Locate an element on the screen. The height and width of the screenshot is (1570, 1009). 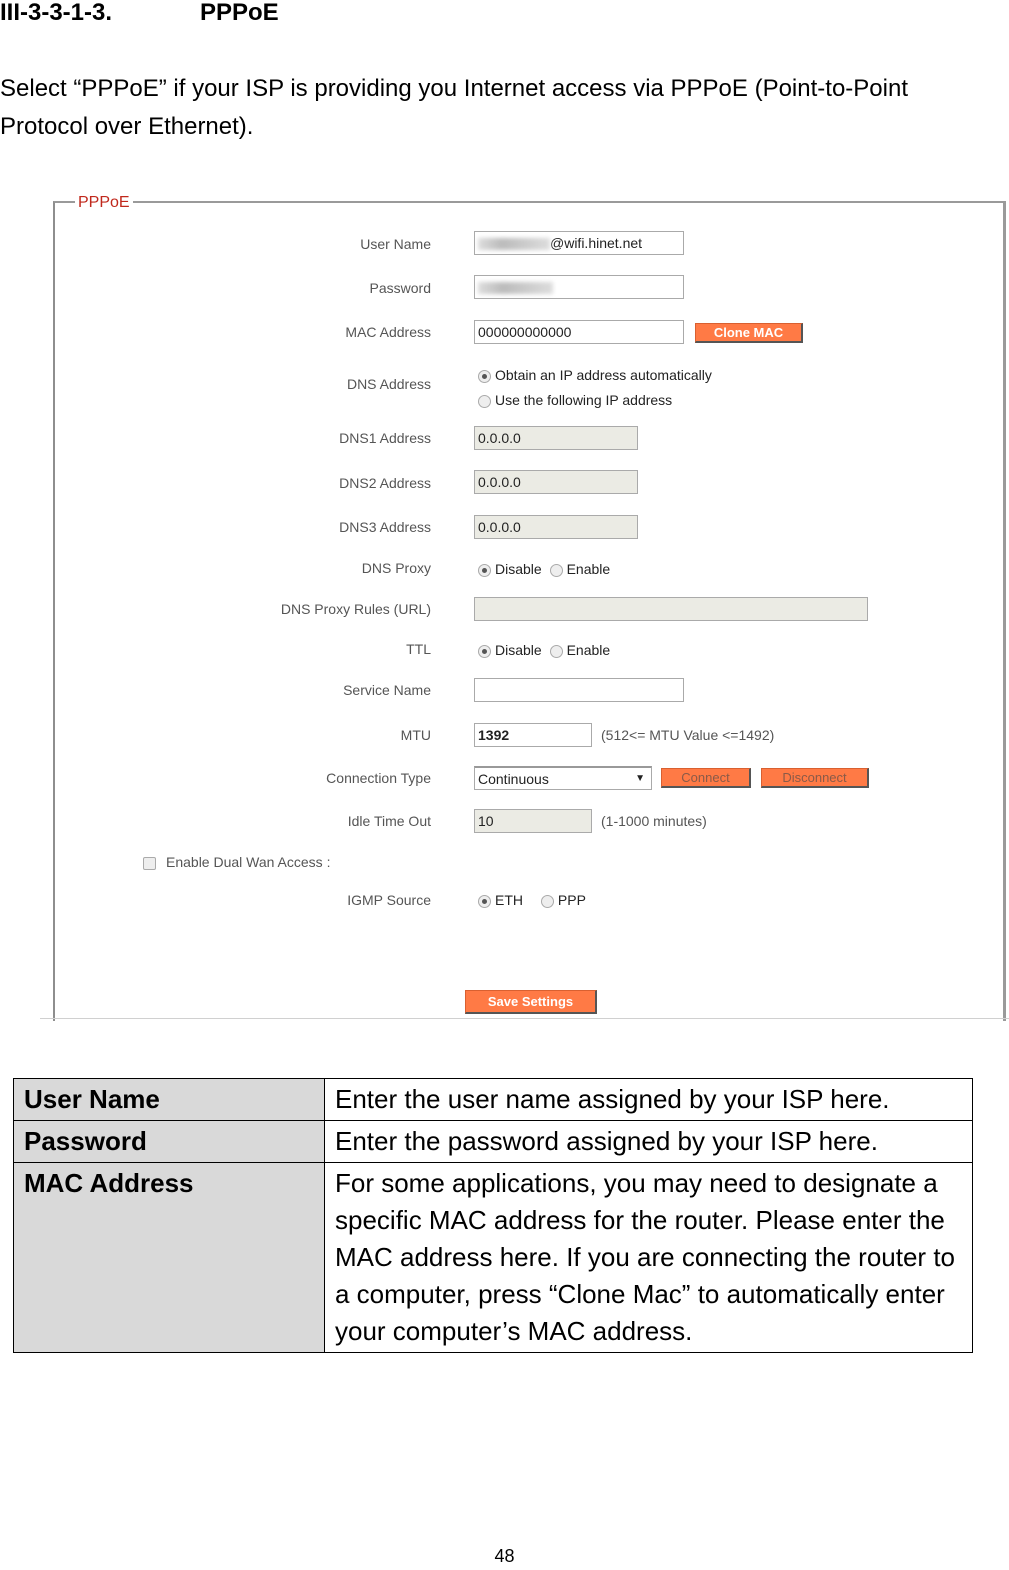
mac-address-label: MAC Address is located at coordinates (388, 332).